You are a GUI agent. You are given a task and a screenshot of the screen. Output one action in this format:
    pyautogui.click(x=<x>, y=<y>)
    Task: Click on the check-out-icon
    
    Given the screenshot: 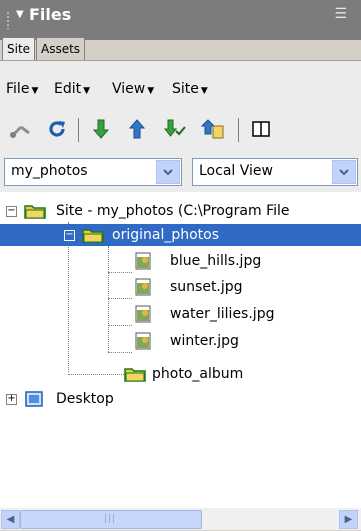 What is the action you would take?
    pyautogui.click(x=175, y=129)
    